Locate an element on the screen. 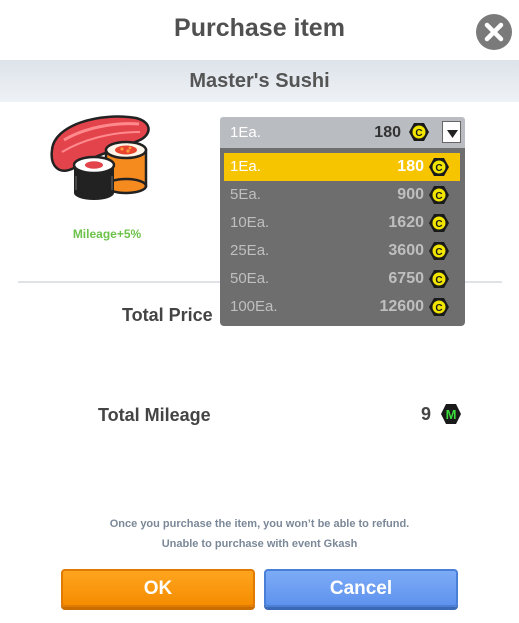 This screenshot has width=519, height=623. total-mileage-label: Total Mileage is located at coordinates (154, 415).